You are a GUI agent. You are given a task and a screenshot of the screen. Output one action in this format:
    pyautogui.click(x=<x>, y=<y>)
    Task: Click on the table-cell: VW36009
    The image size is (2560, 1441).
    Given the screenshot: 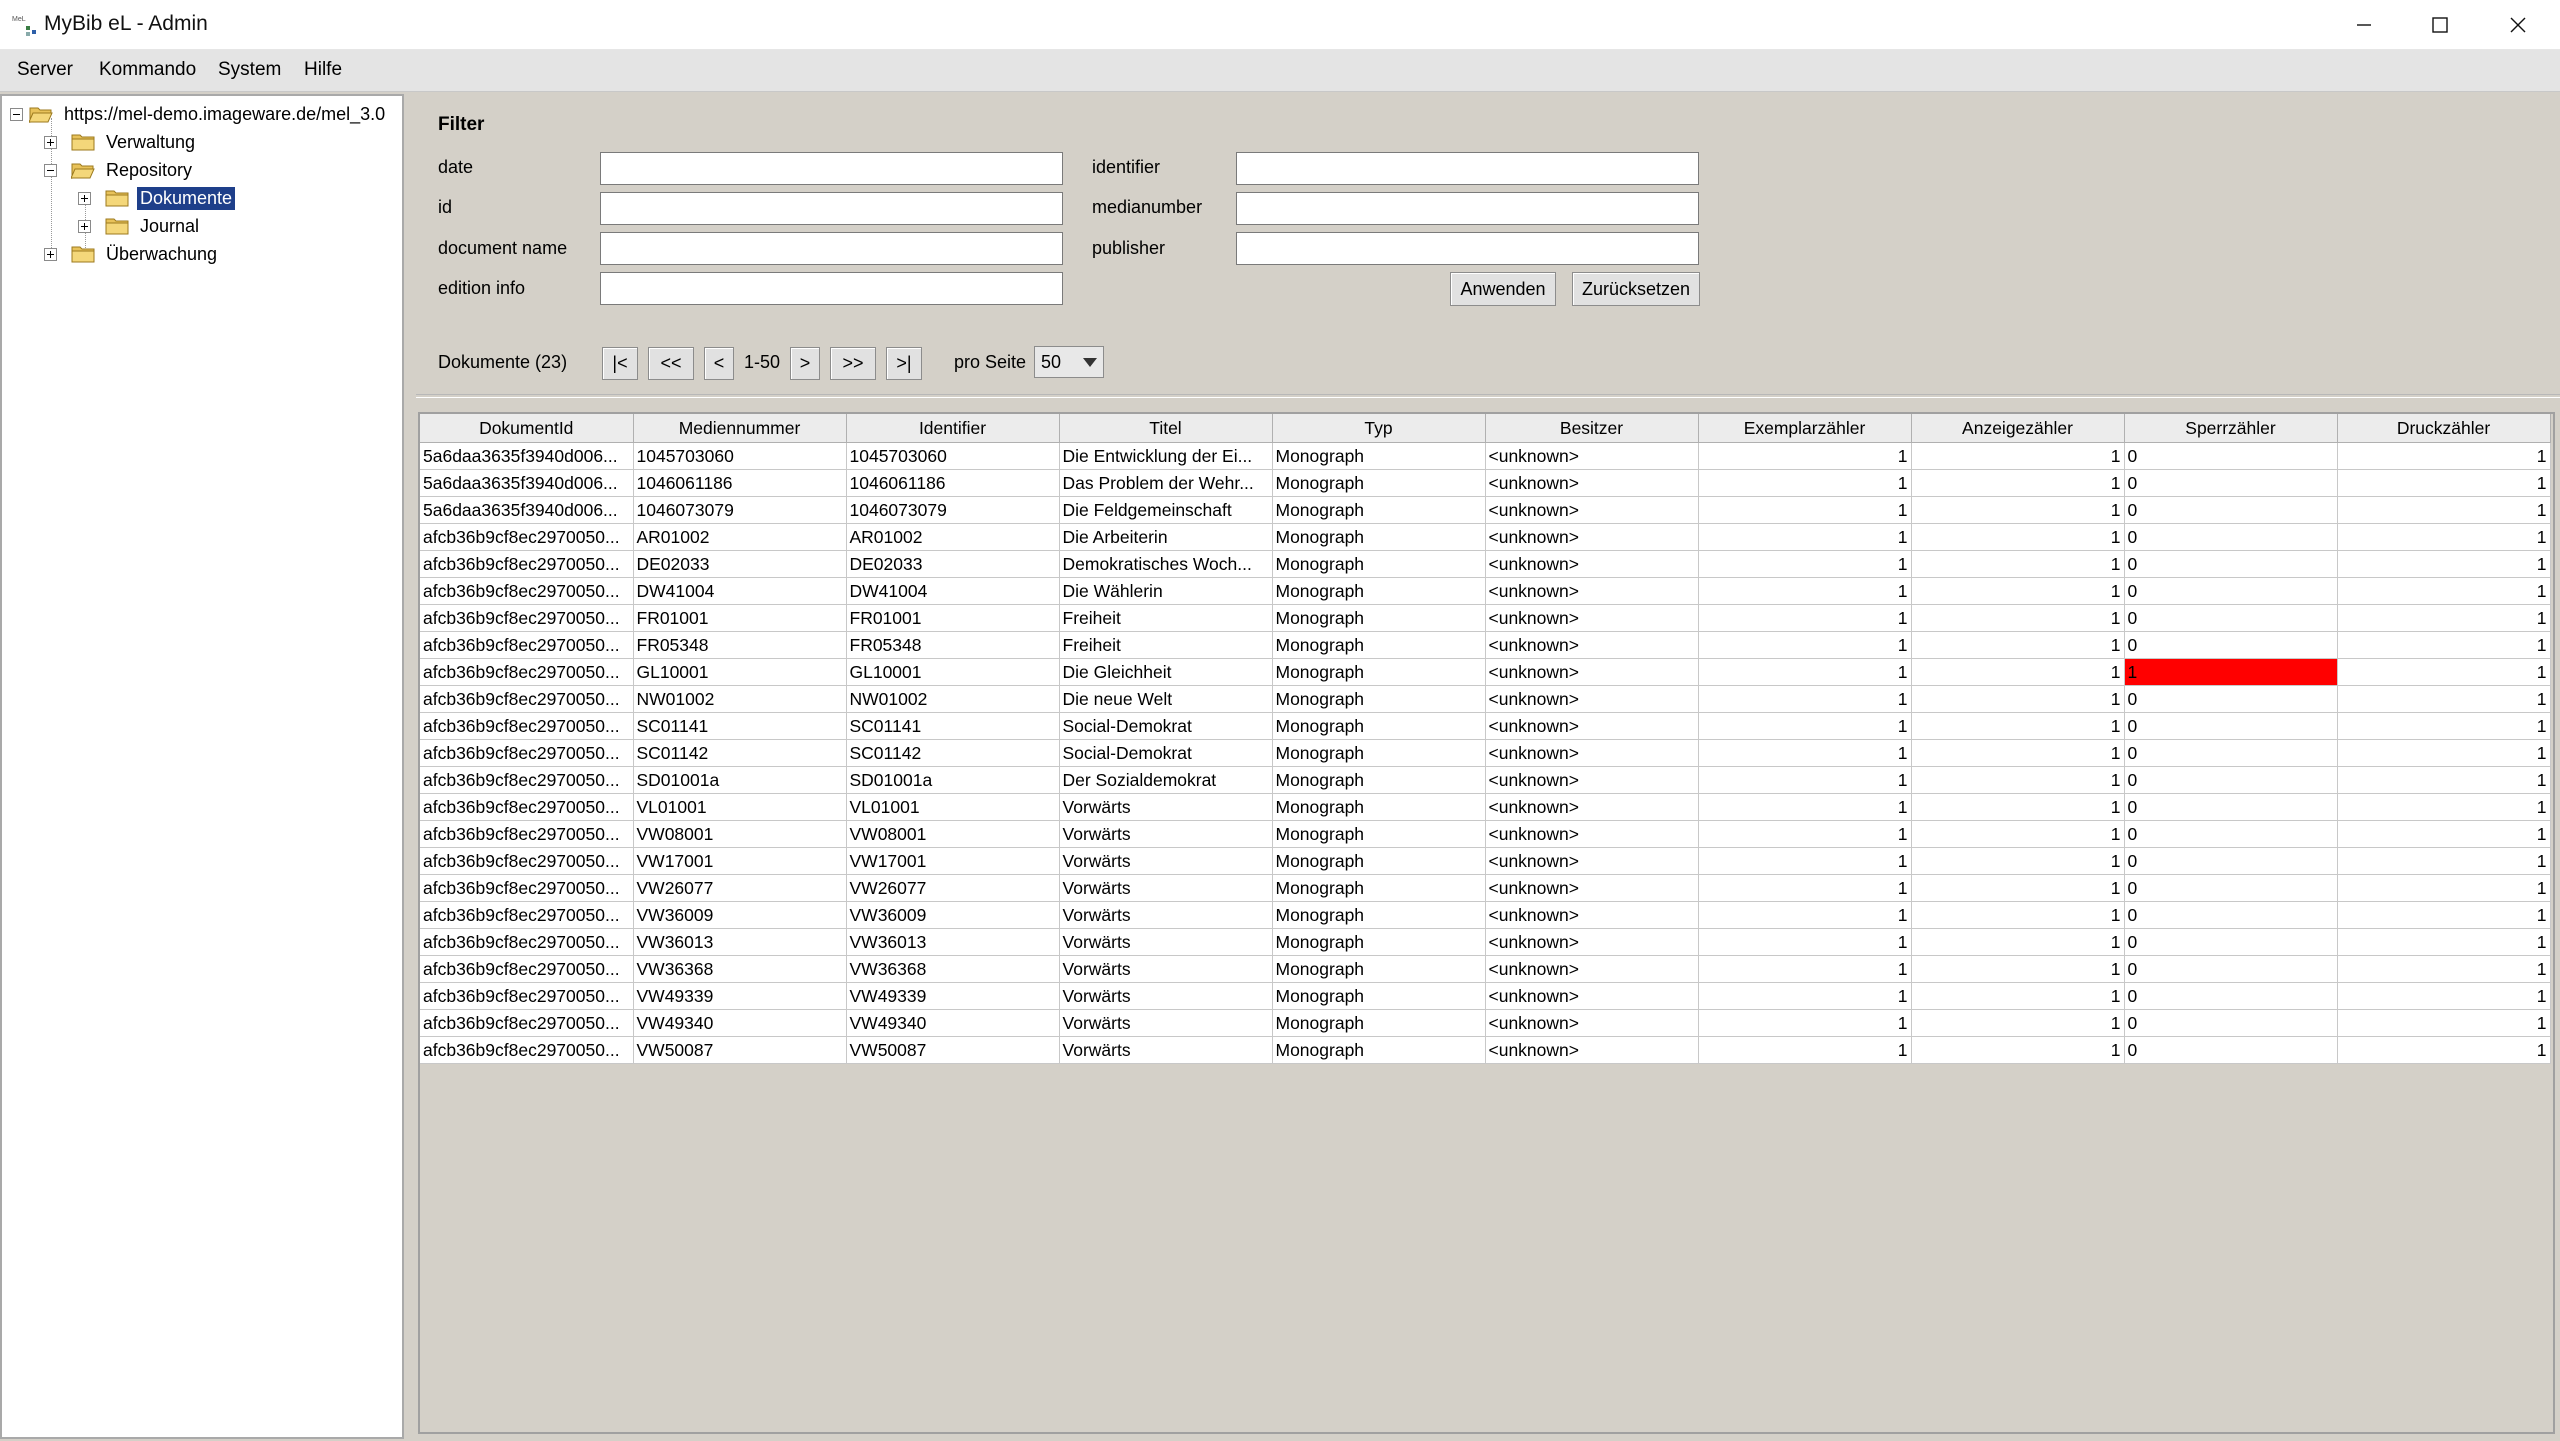 What is the action you would take?
    pyautogui.click(x=740, y=915)
    